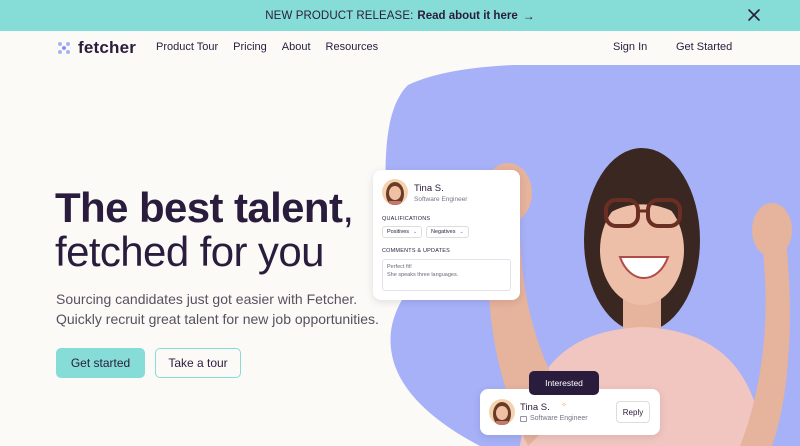 This screenshot has width=800, height=446. I want to click on close-icon, so click(754, 15).